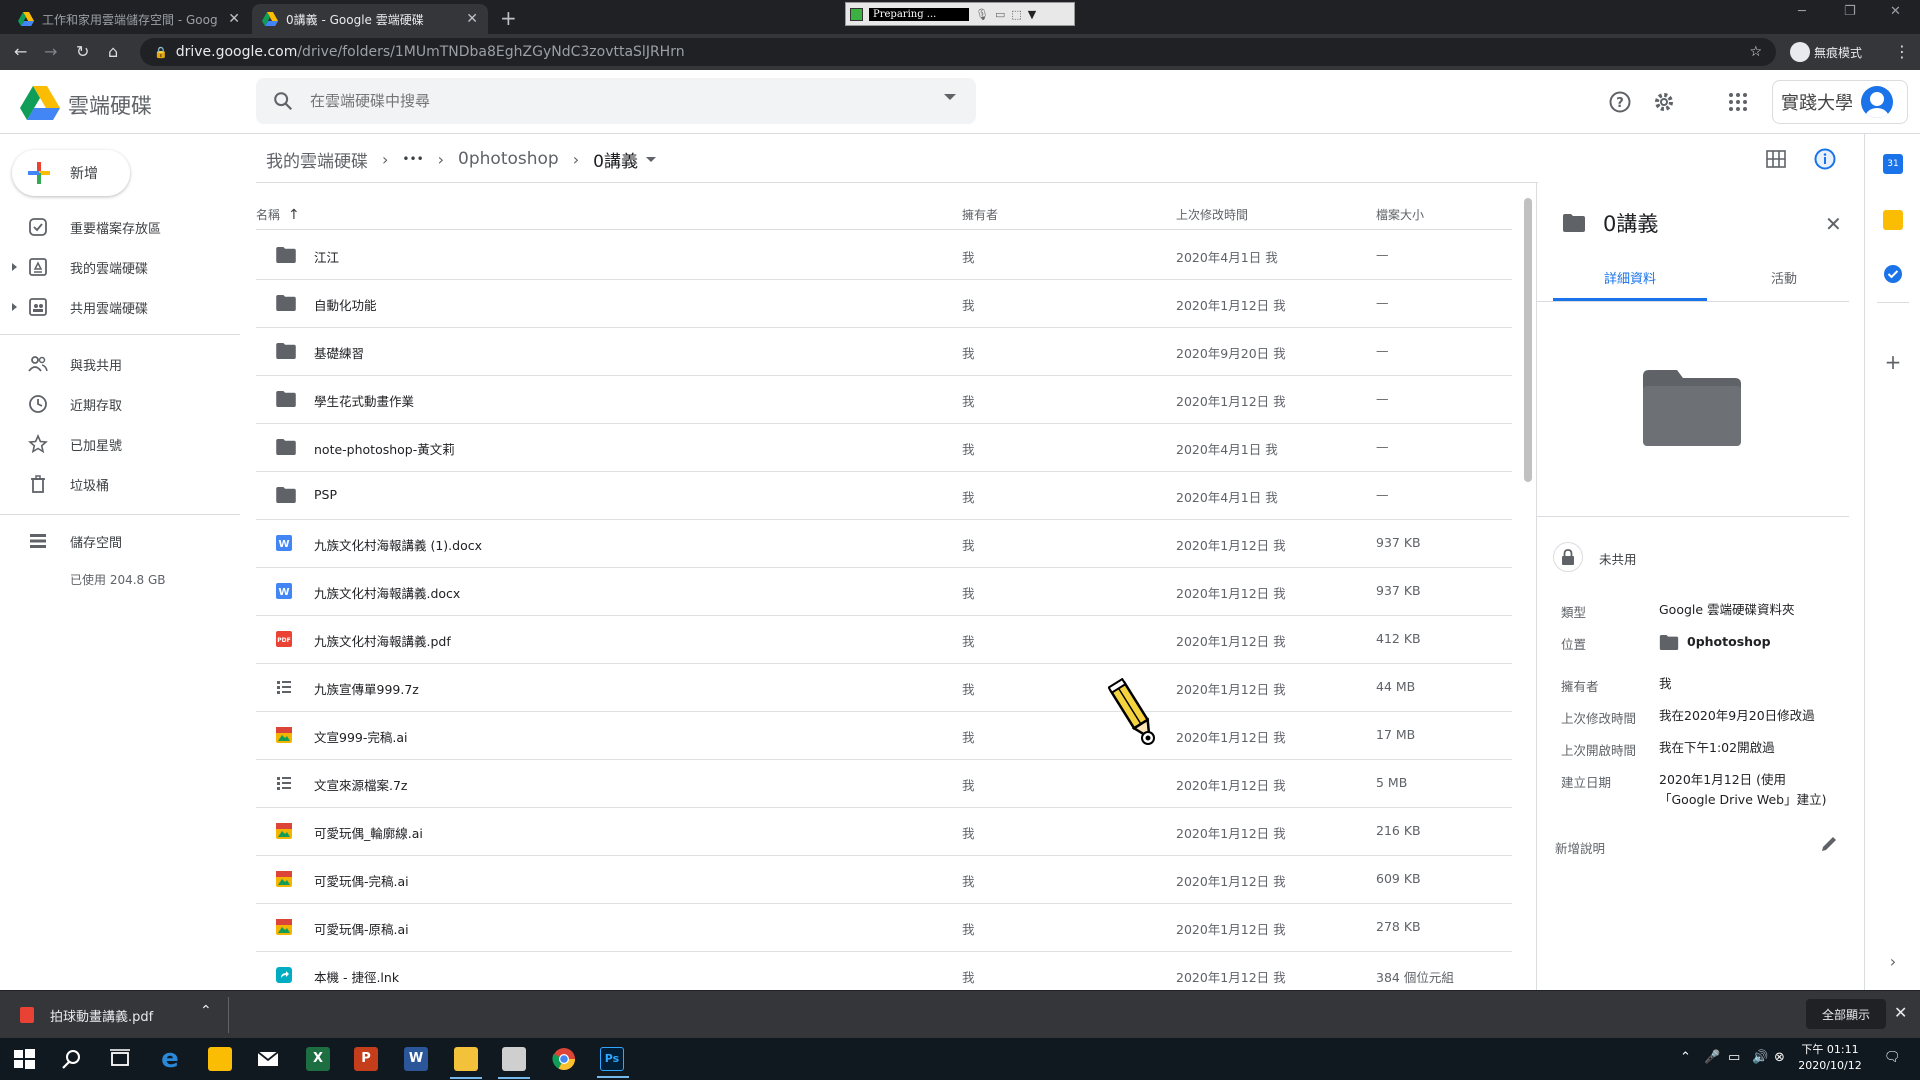 Image resolution: width=1920 pixels, height=1080 pixels. Describe the element at coordinates (1830, 1058) in the screenshot. I see `system-clock: 下午 01:11 2020/10/12` at that location.